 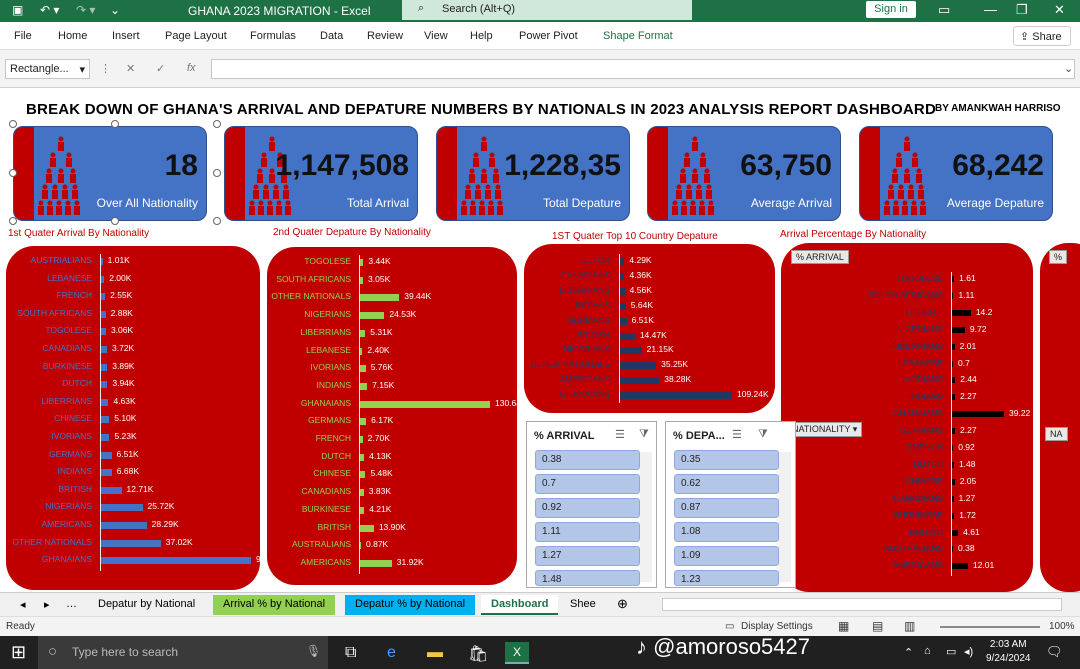 I want to click on system-clock: 2:03 AM 9/24/2024, so click(x=1008, y=652).